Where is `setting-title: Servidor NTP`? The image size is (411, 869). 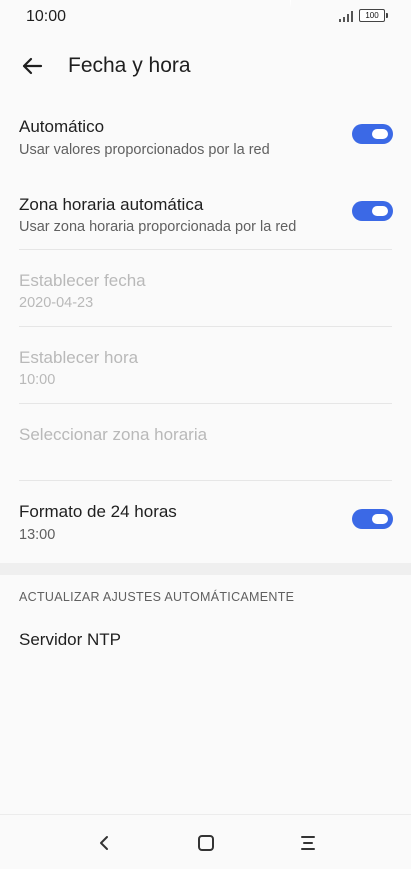 setting-title: Servidor NTP is located at coordinates (70, 639).